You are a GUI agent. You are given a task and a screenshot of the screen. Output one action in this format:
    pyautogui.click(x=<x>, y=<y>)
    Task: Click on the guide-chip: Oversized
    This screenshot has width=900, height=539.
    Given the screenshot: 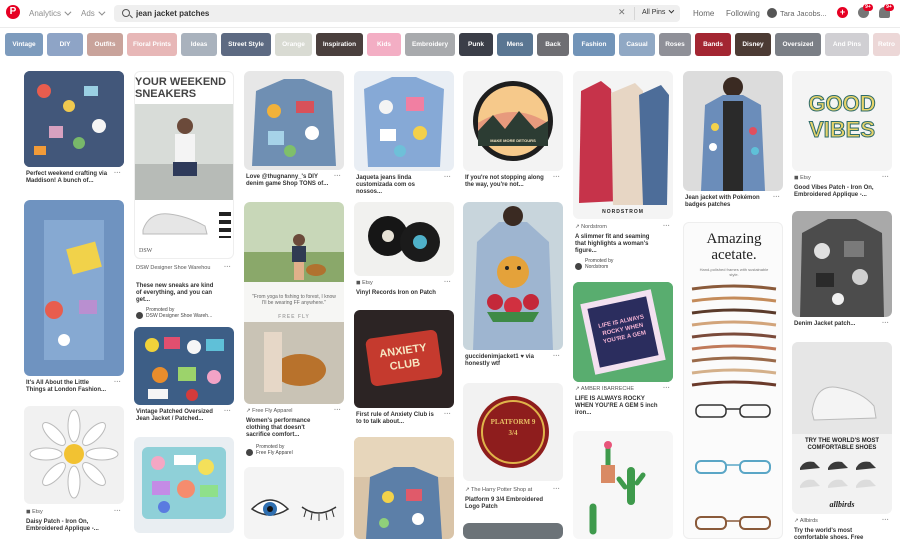 What is the action you would take?
    pyautogui.click(x=798, y=44)
    